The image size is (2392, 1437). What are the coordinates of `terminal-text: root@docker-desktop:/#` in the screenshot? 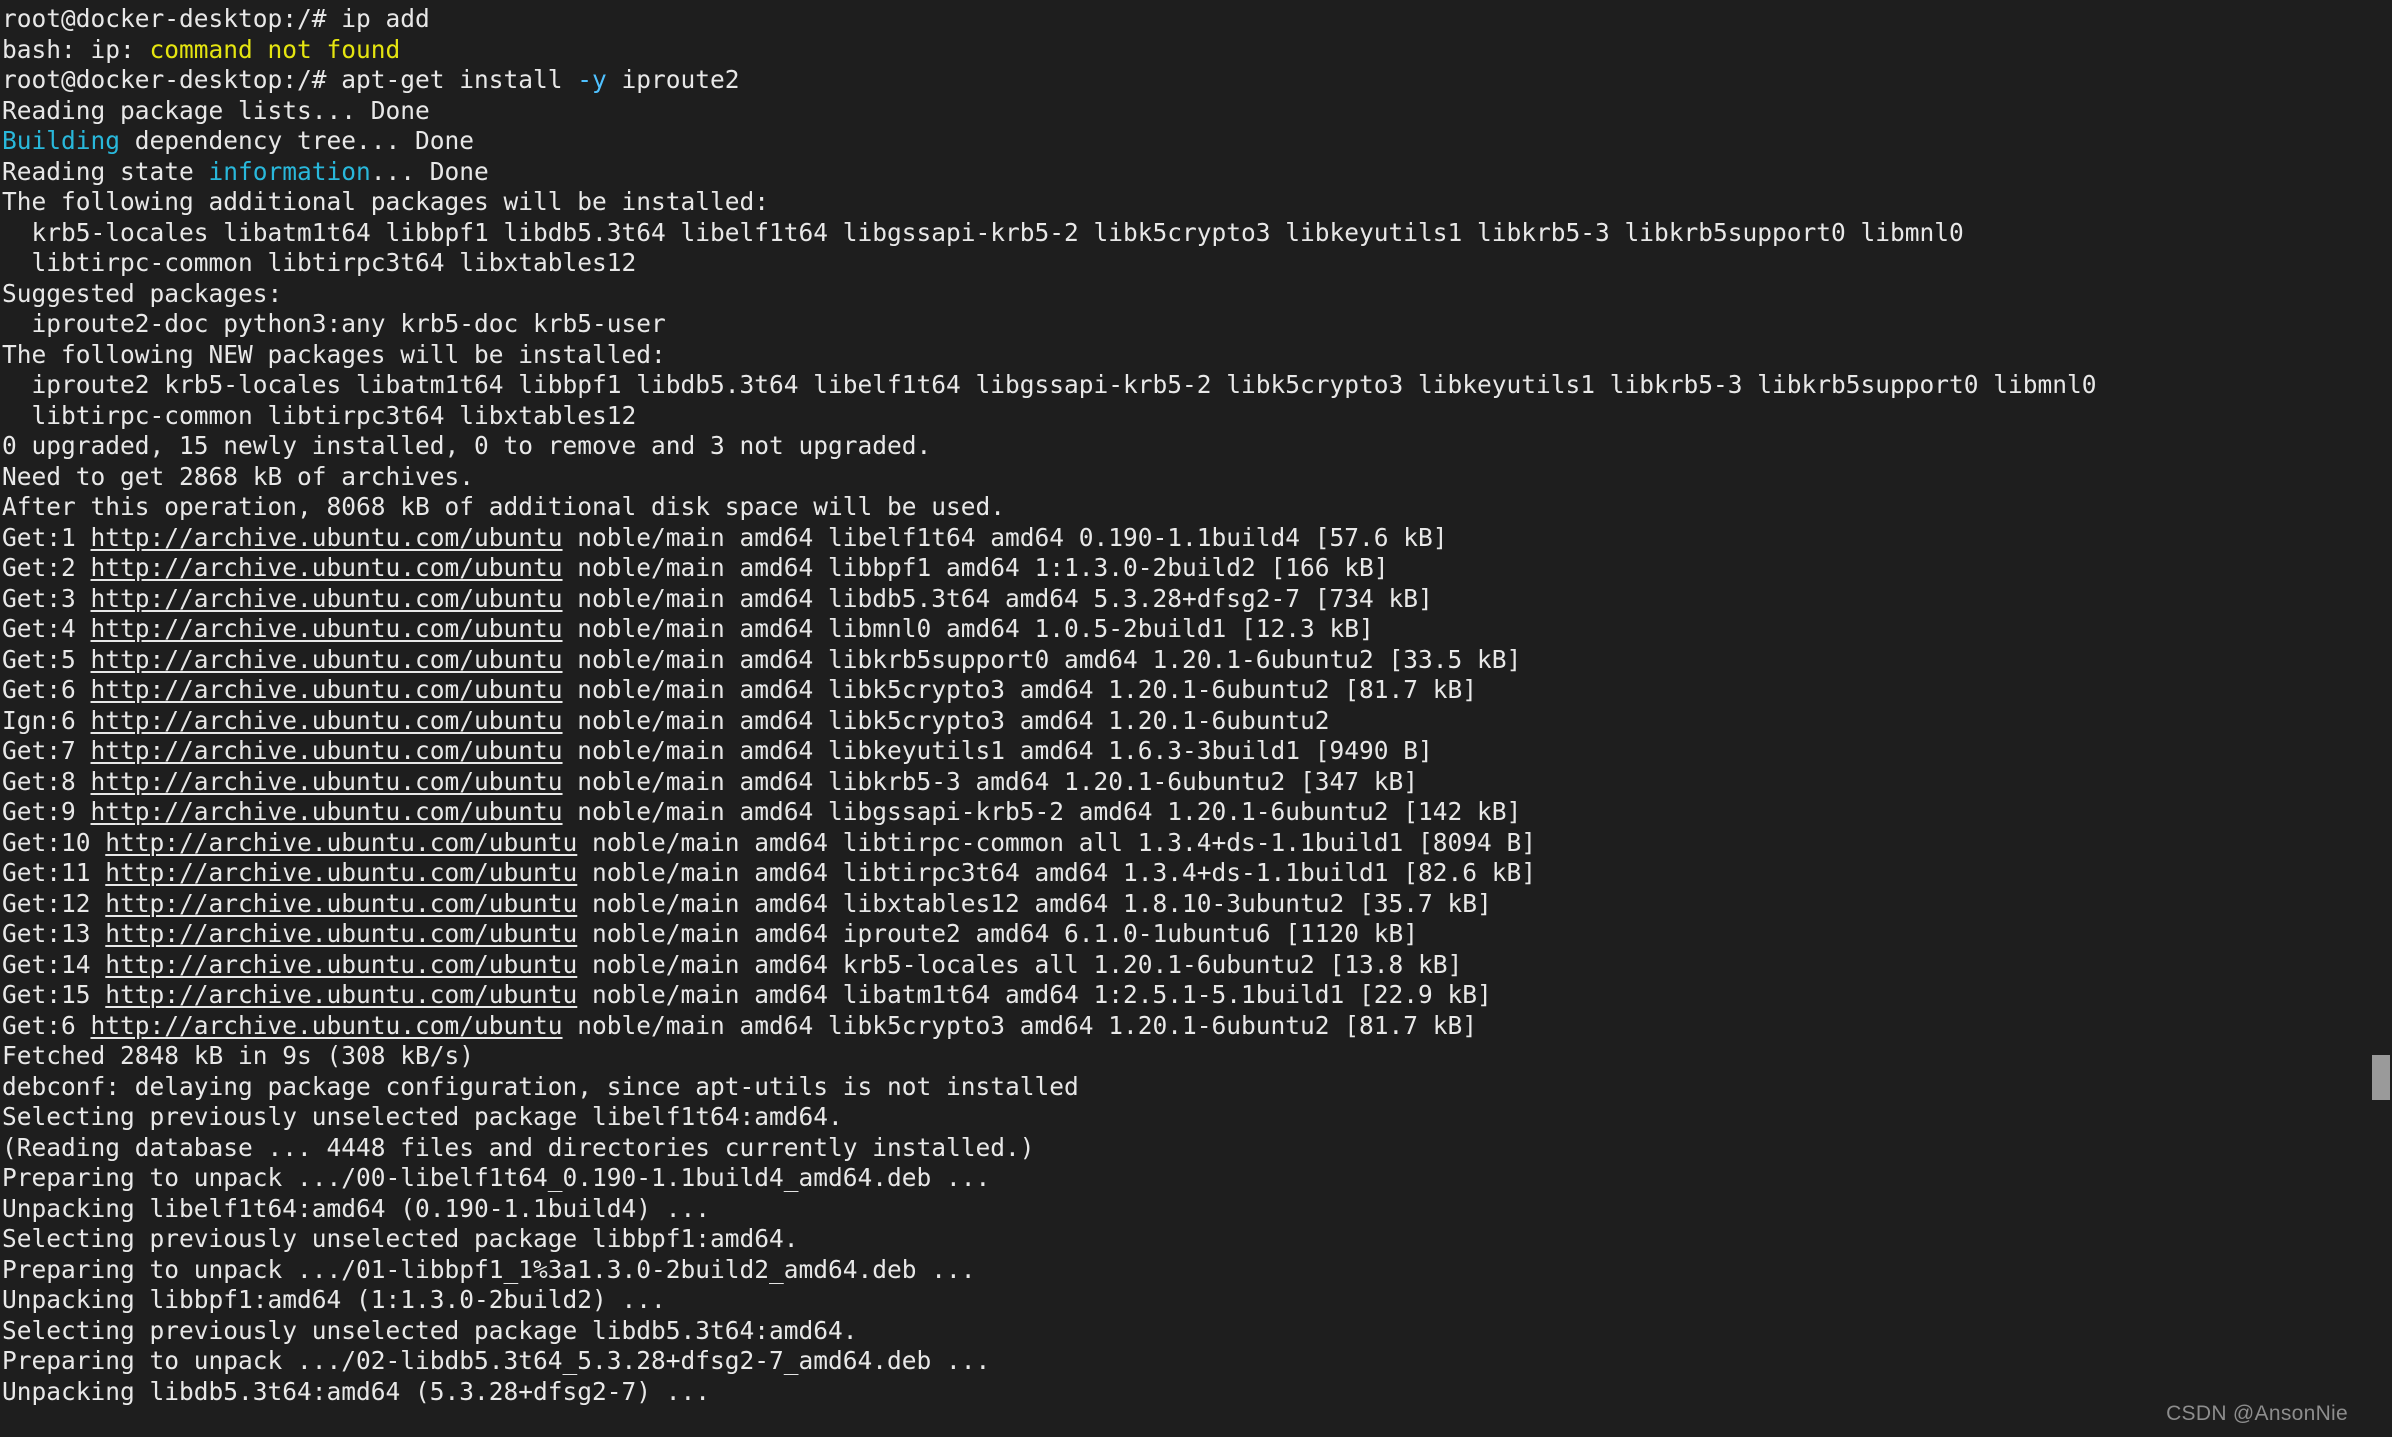 It's located at (172, 79).